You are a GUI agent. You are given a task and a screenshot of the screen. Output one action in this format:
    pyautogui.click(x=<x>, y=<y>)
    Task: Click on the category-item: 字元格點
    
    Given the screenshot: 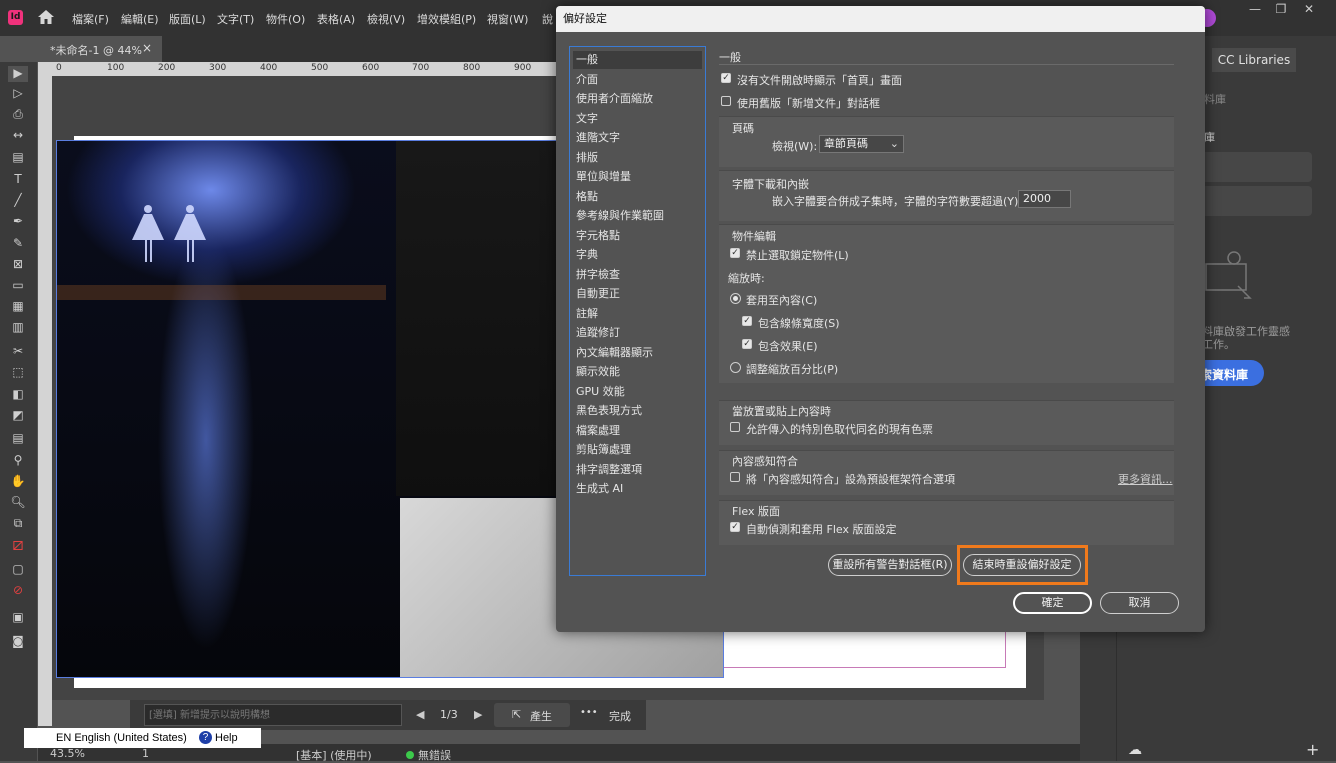 What is the action you would take?
    pyautogui.click(x=637, y=236)
    